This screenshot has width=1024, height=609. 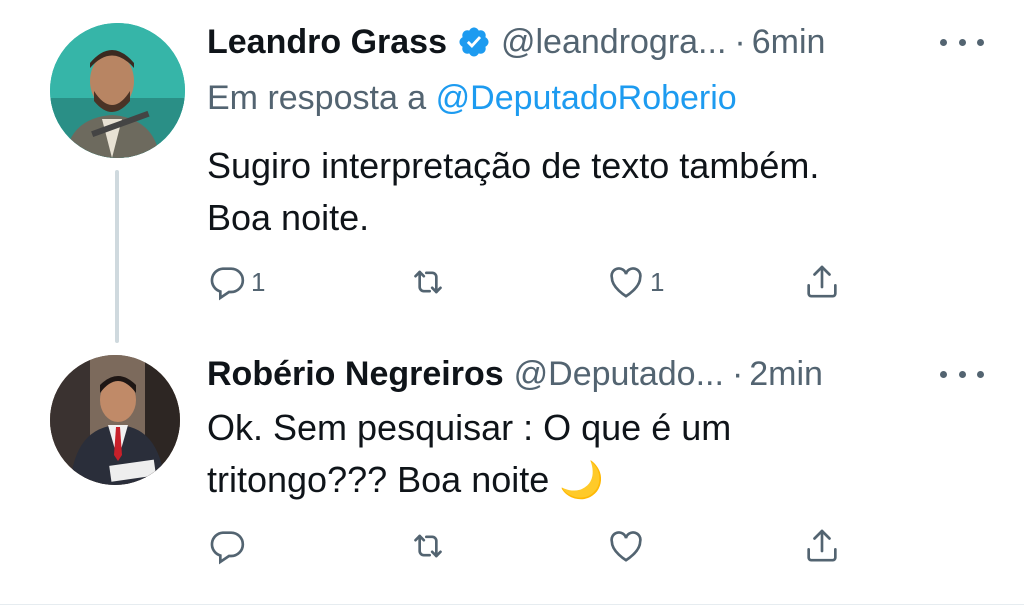 I want to click on reply-context: Em resposta a @DeputadoRoberio, so click(x=472, y=98).